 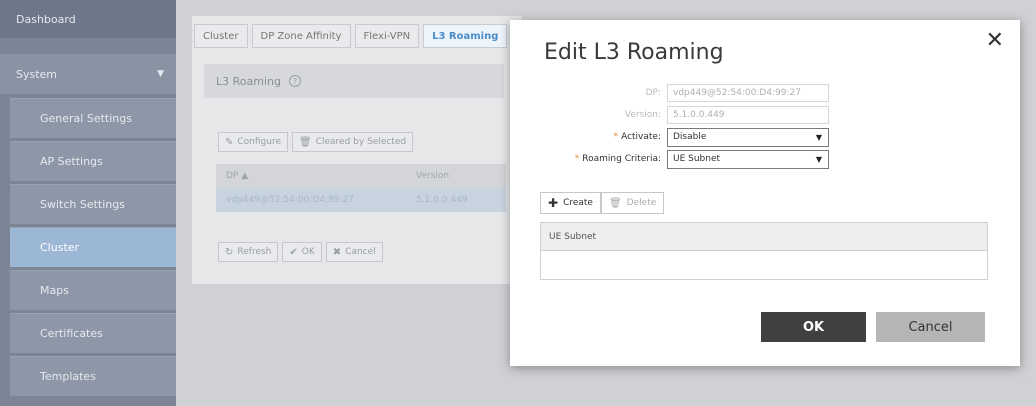 I want to click on sidebar-item-dashboard: Dashboard, so click(x=88, y=19).